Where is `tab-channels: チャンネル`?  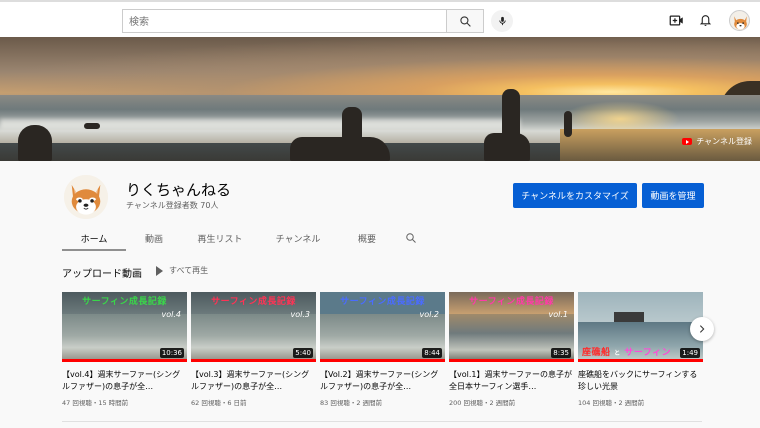 tab-channels: チャンネル is located at coordinates (298, 238).